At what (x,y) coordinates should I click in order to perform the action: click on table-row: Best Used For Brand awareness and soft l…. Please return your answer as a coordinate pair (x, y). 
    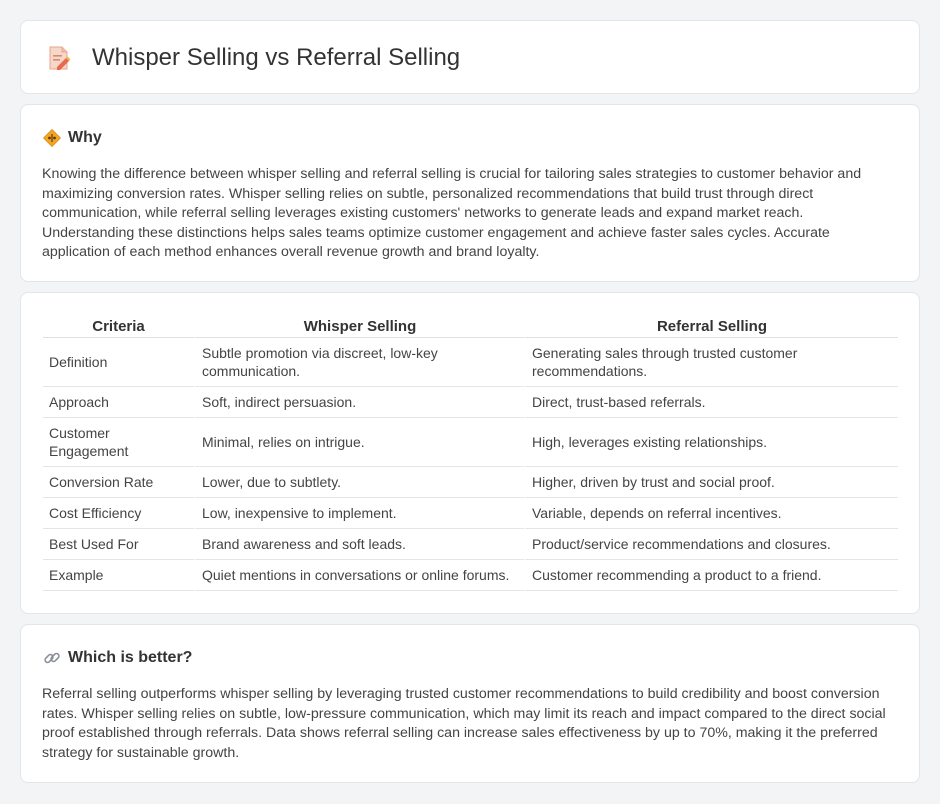
    Looking at the image, I should click on (470, 544).